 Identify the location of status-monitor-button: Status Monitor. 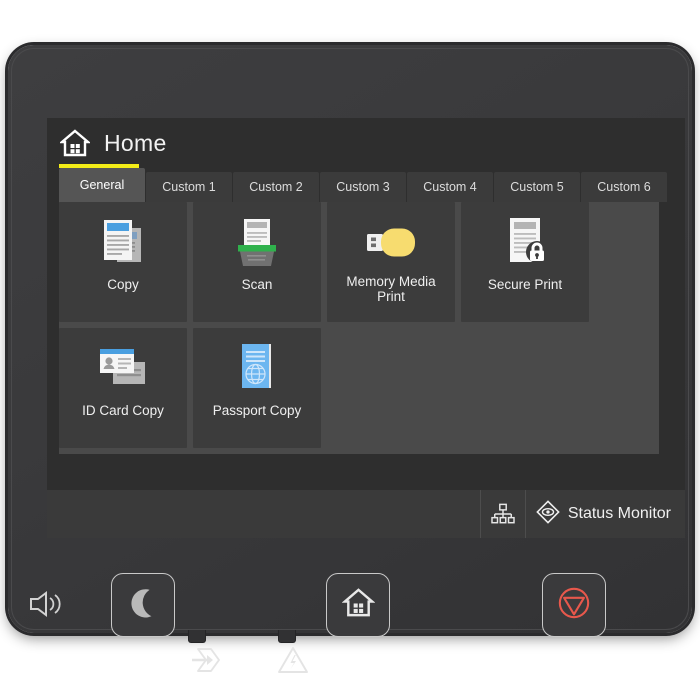
(605, 514).